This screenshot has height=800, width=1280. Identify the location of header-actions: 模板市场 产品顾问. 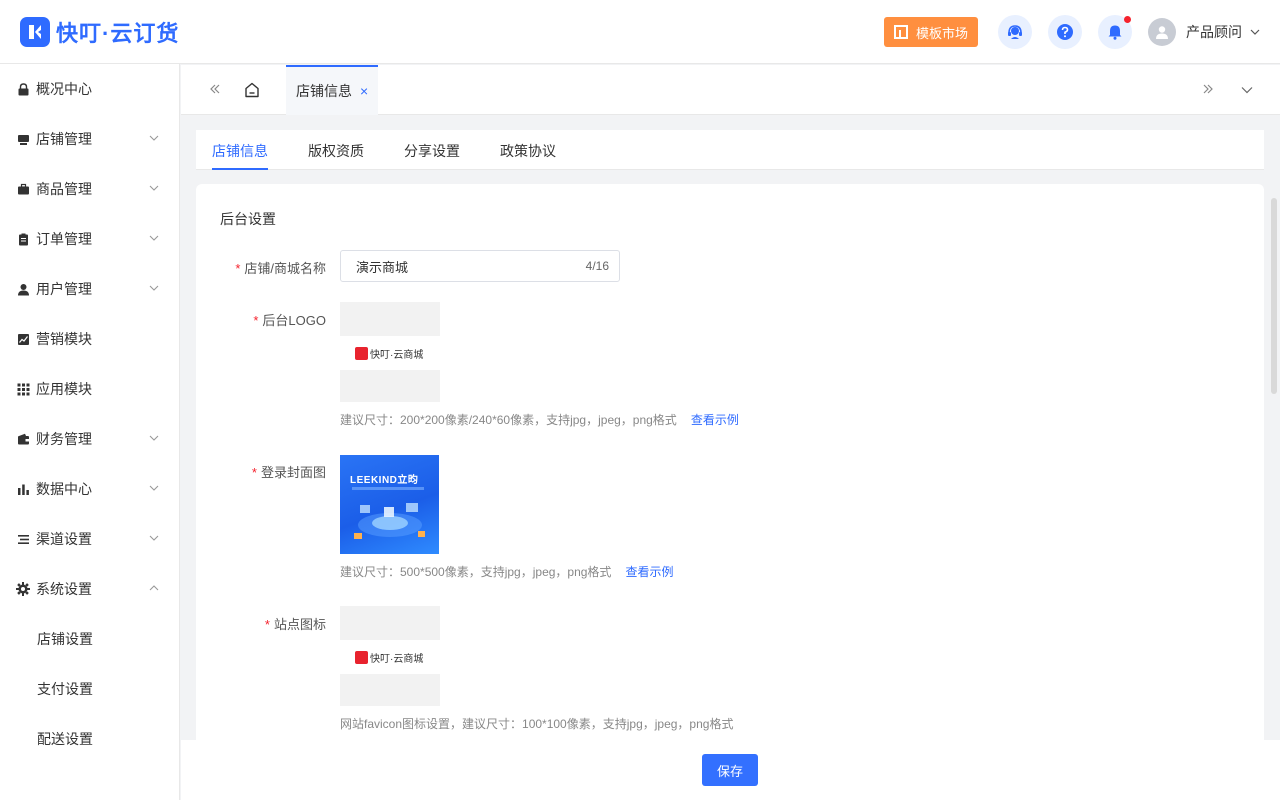
(1071, 32).